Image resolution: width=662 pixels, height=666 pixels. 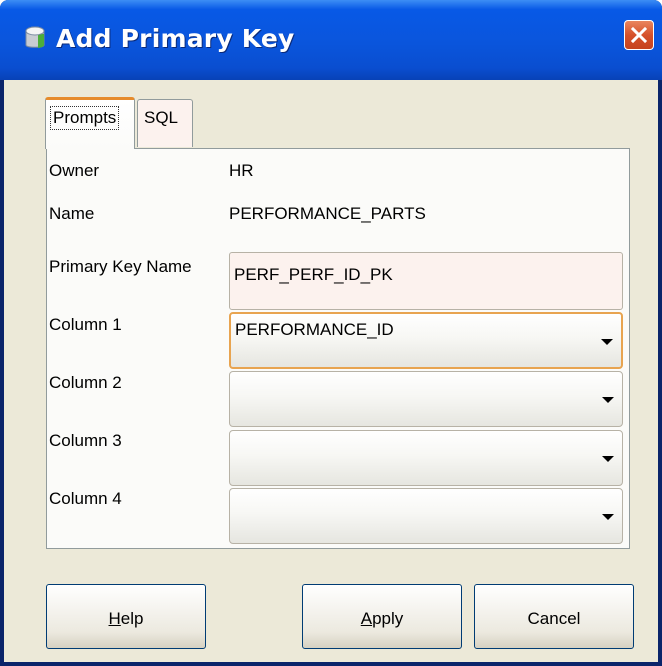 What do you see at coordinates (85, 118) in the screenshot?
I see `tab-prompts-label: Prompts` at bounding box center [85, 118].